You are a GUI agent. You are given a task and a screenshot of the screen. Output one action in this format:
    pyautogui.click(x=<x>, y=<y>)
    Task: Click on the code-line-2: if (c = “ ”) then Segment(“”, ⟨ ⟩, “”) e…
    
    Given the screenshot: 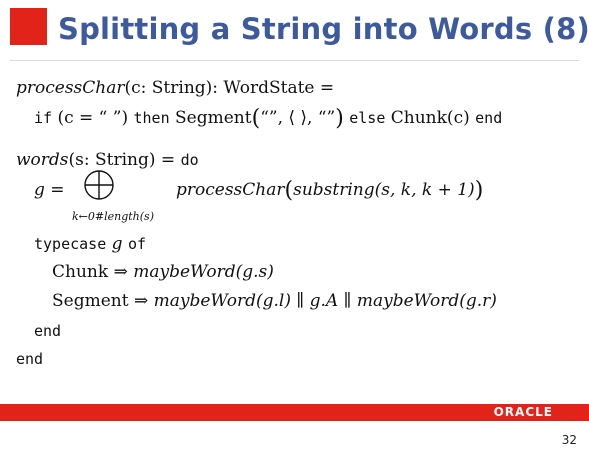 What is the action you would take?
    pyautogui.click(x=268, y=118)
    